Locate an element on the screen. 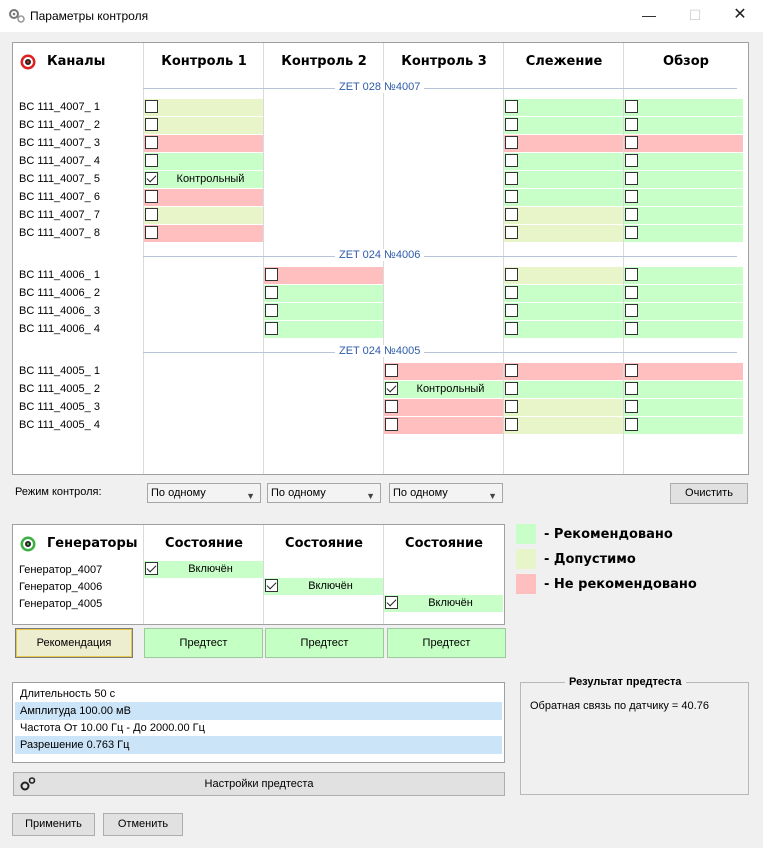 This screenshot has width=763, height=848. channel-label: BC 111_4007_ 5 is located at coordinates (59, 179).